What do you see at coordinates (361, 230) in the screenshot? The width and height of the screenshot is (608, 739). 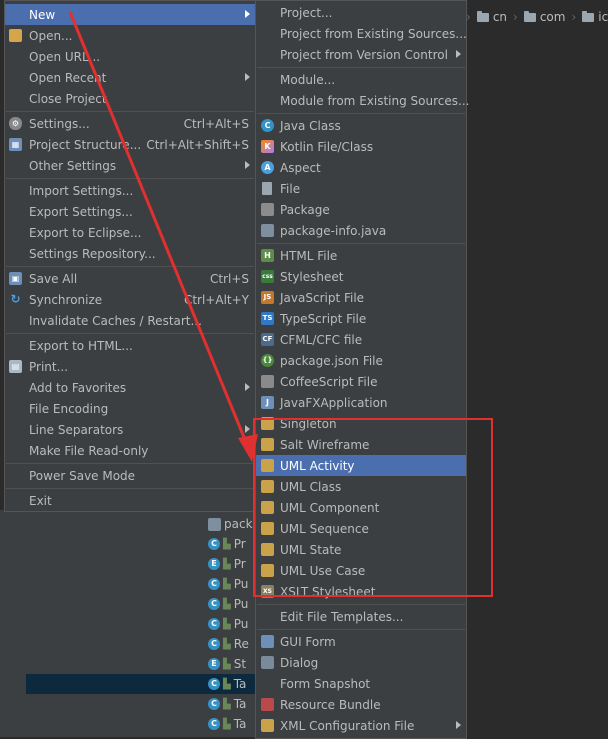 I see `new-item-package-info: package-info.java` at bounding box center [361, 230].